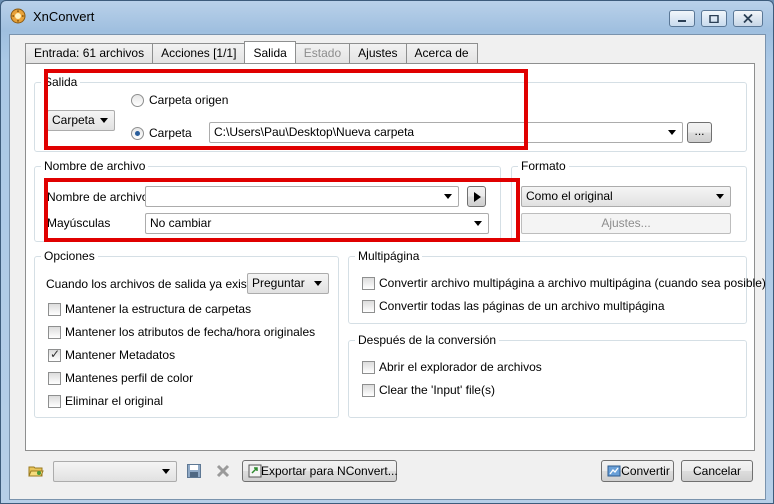 This screenshot has width=774, height=504. What do you see at coordinates (194, 471) in the screenshot?
I see `save-icon` at bounding box center [194, 471].